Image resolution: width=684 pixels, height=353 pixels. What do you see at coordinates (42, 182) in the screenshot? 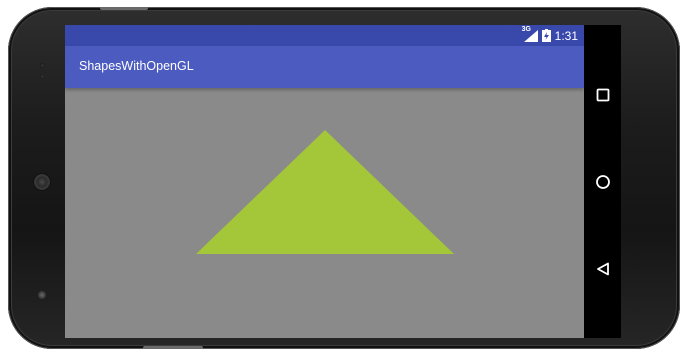
I see `front-speaker` at bounding box center [42, 182].